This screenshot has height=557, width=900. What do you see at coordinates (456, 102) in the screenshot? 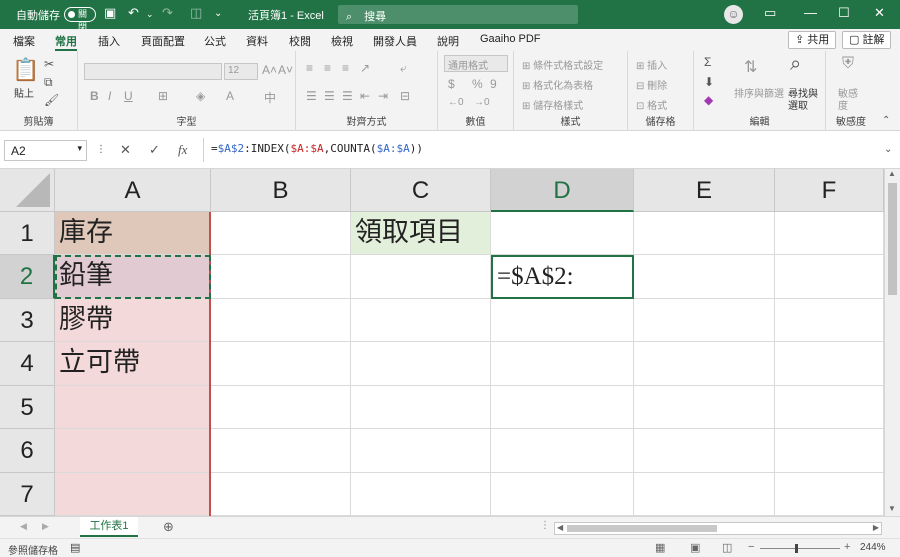
I see `increase-decimal-icon: ←0` at bounding box center [456, 102].